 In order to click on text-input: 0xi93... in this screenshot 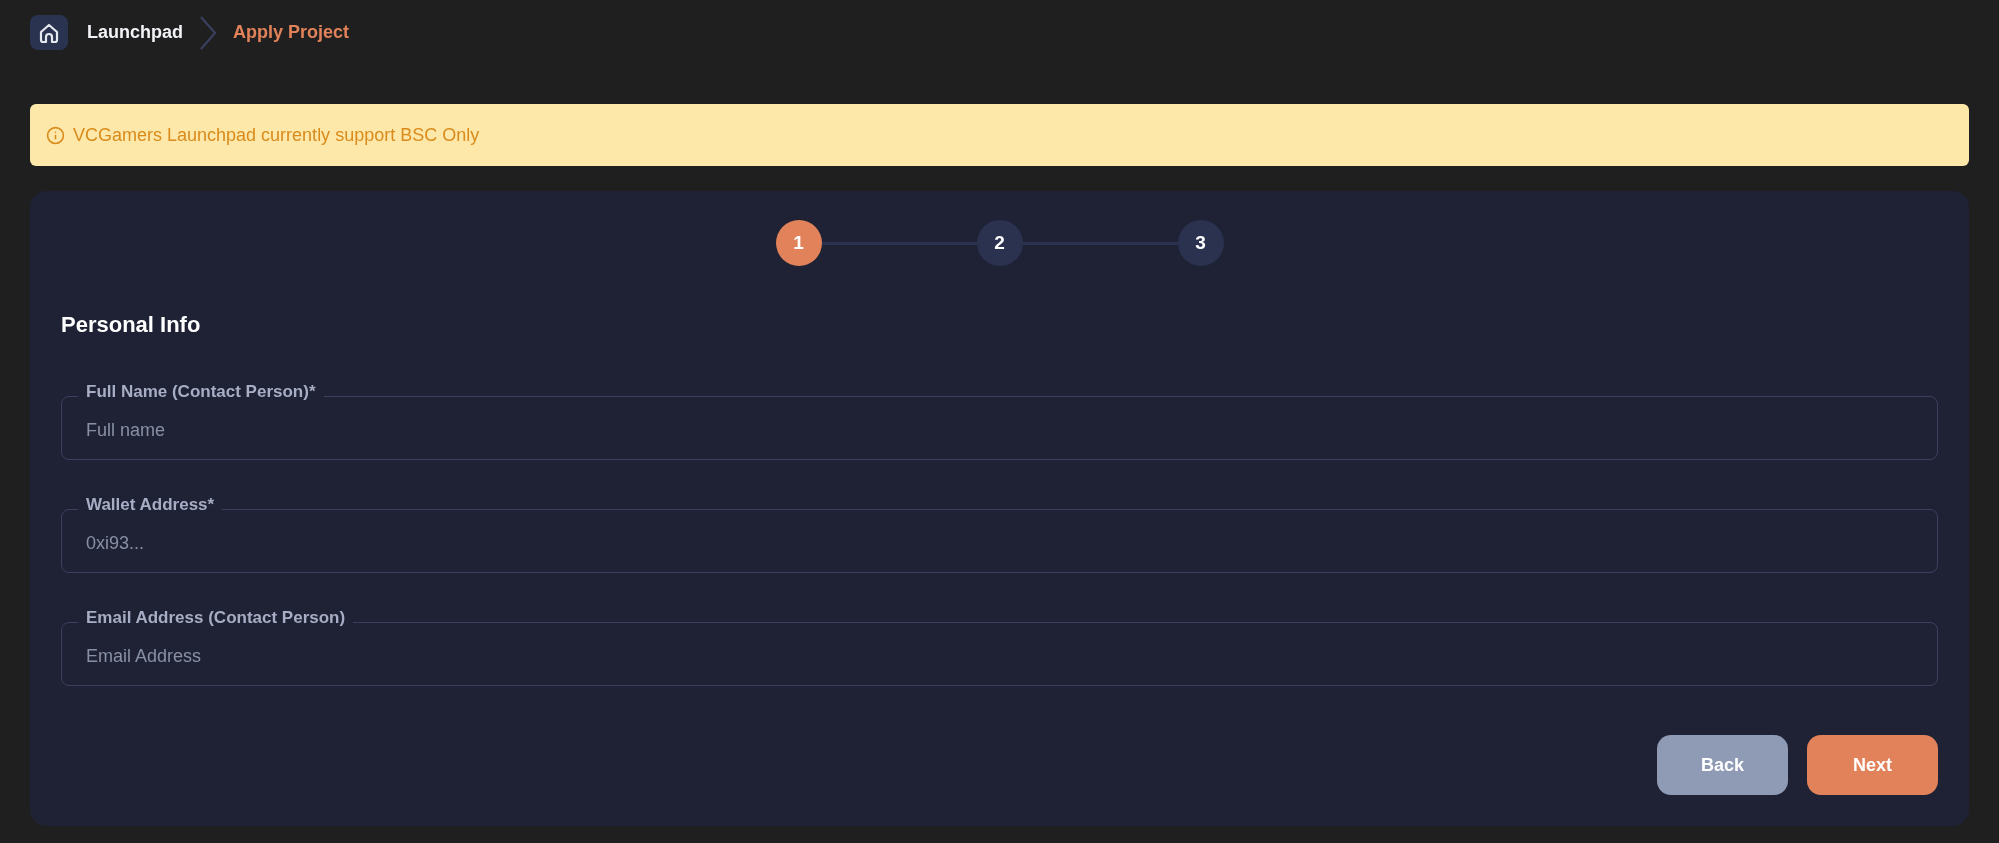, I will do `click(999, 543)`.